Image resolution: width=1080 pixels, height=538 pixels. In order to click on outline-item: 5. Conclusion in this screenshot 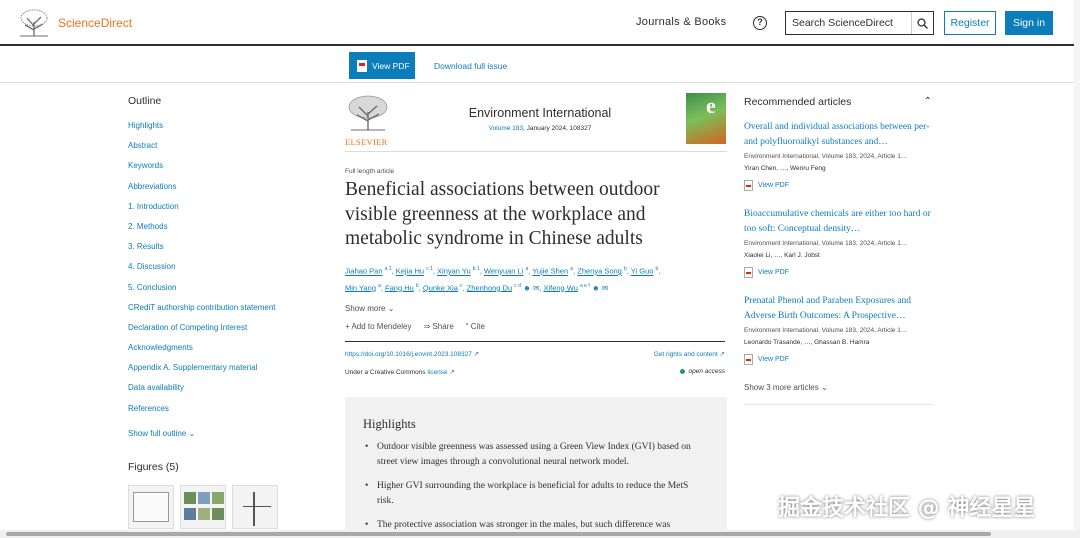, I will do `click(228, 292)`.